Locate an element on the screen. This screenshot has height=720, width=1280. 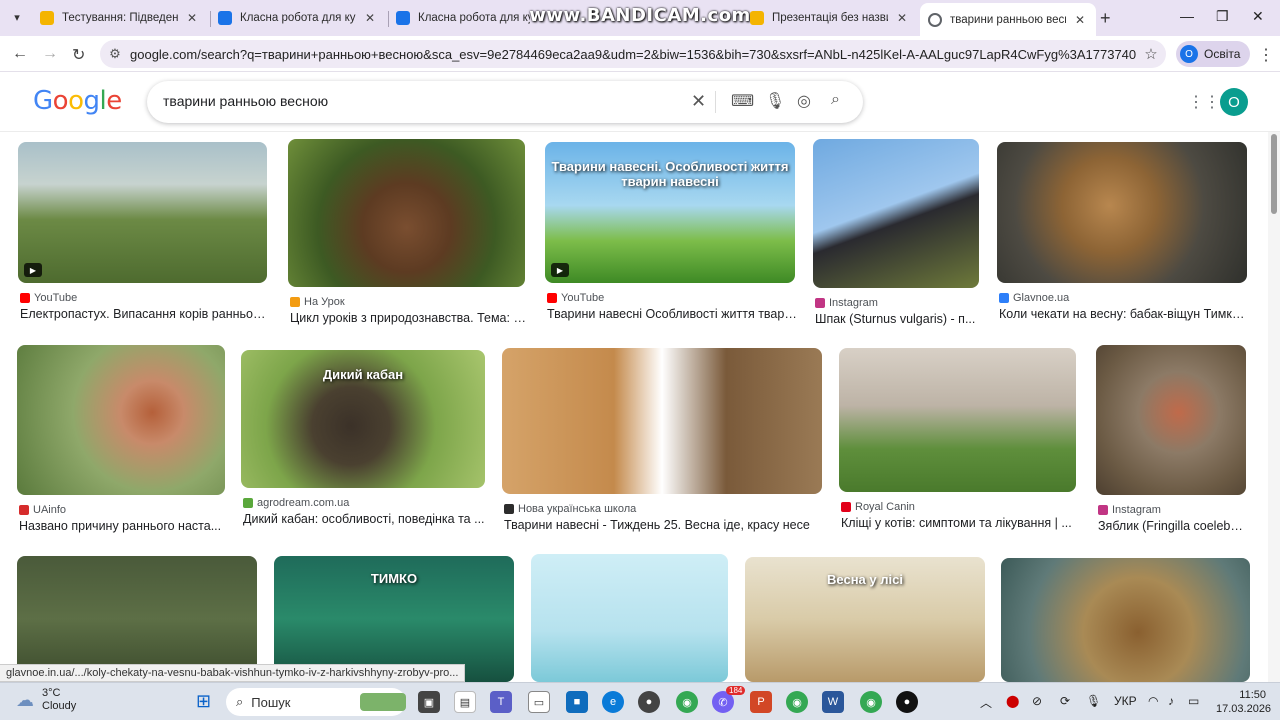
tab-title: Класна робота для курсу is located at coordinates (298, 18).